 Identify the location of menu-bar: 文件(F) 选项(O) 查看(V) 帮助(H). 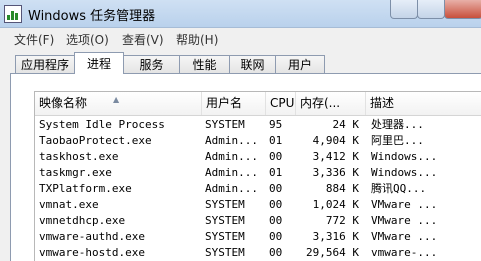
(240, 39).